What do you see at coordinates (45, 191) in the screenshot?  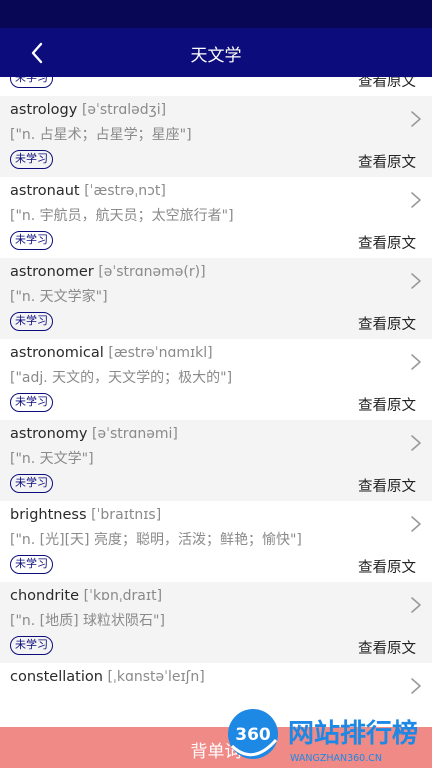 I see `word-text: astronaut` at bounding box center [45, 191].